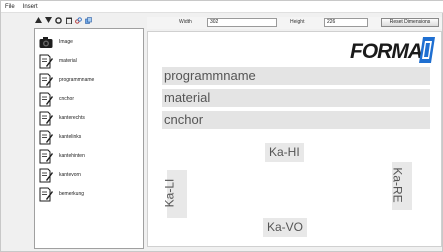 This screenshot has height=252, width=443. Describe the element at coordinates (184, 119) in the screenshot. I see `field-cnchor-text: cnchor` at that location.